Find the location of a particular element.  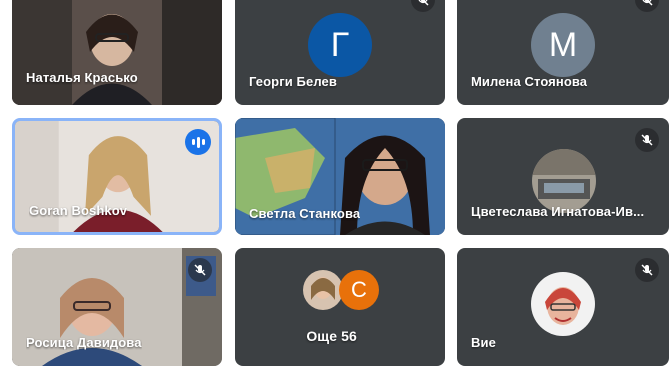

participant-tile: Г Георги Белев is located at coordinates (340, 52).